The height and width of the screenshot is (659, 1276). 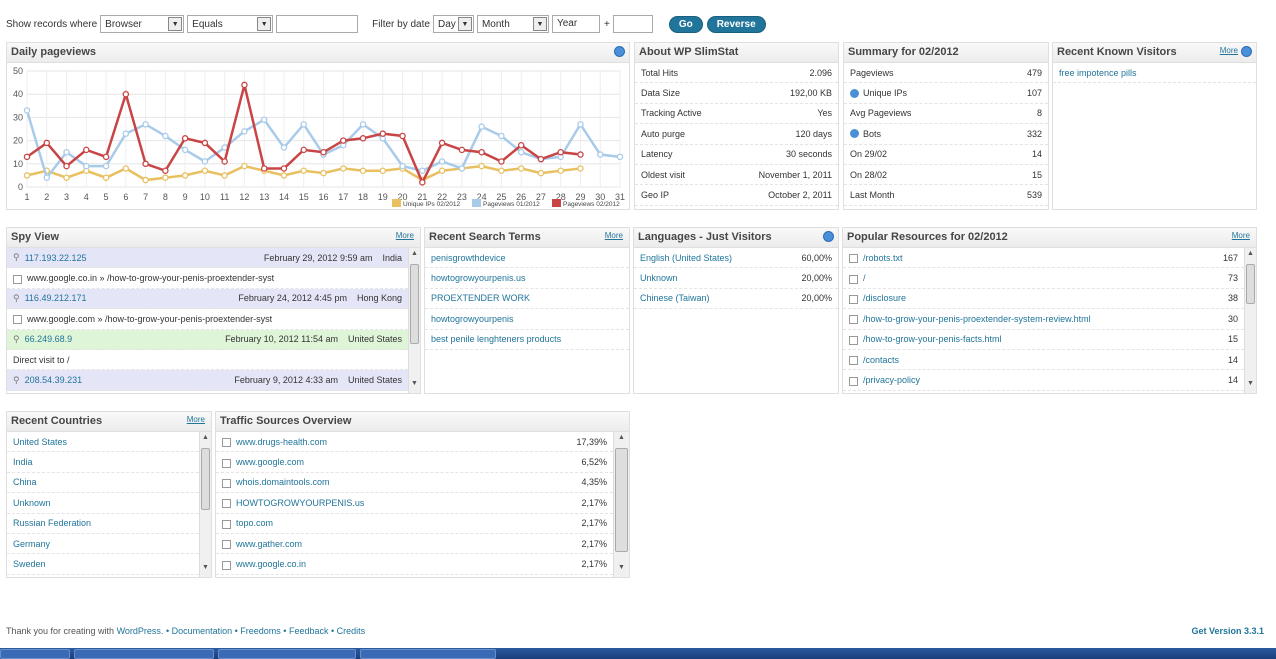 What do you see at coordinates (103, 524) in the screenshot?
I see `country-item: Russian Federation` at bounding box center [103, 524].